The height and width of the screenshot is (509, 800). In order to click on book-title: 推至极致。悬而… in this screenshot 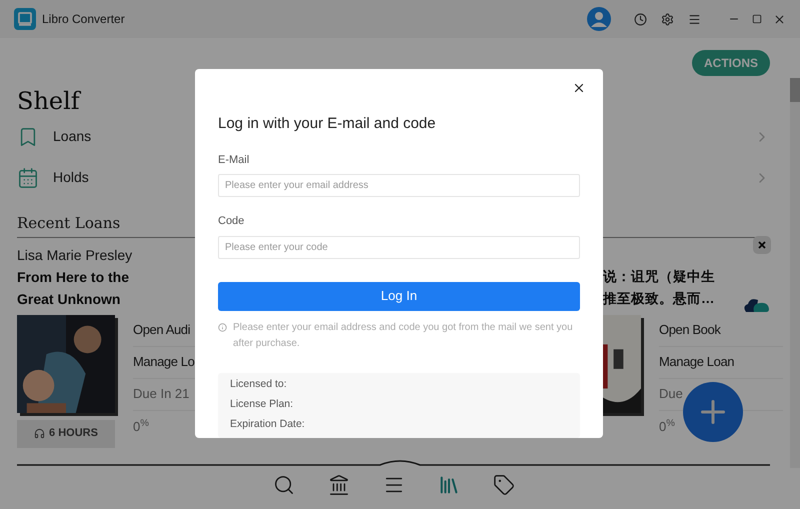, I will do `click(658, 299)`.